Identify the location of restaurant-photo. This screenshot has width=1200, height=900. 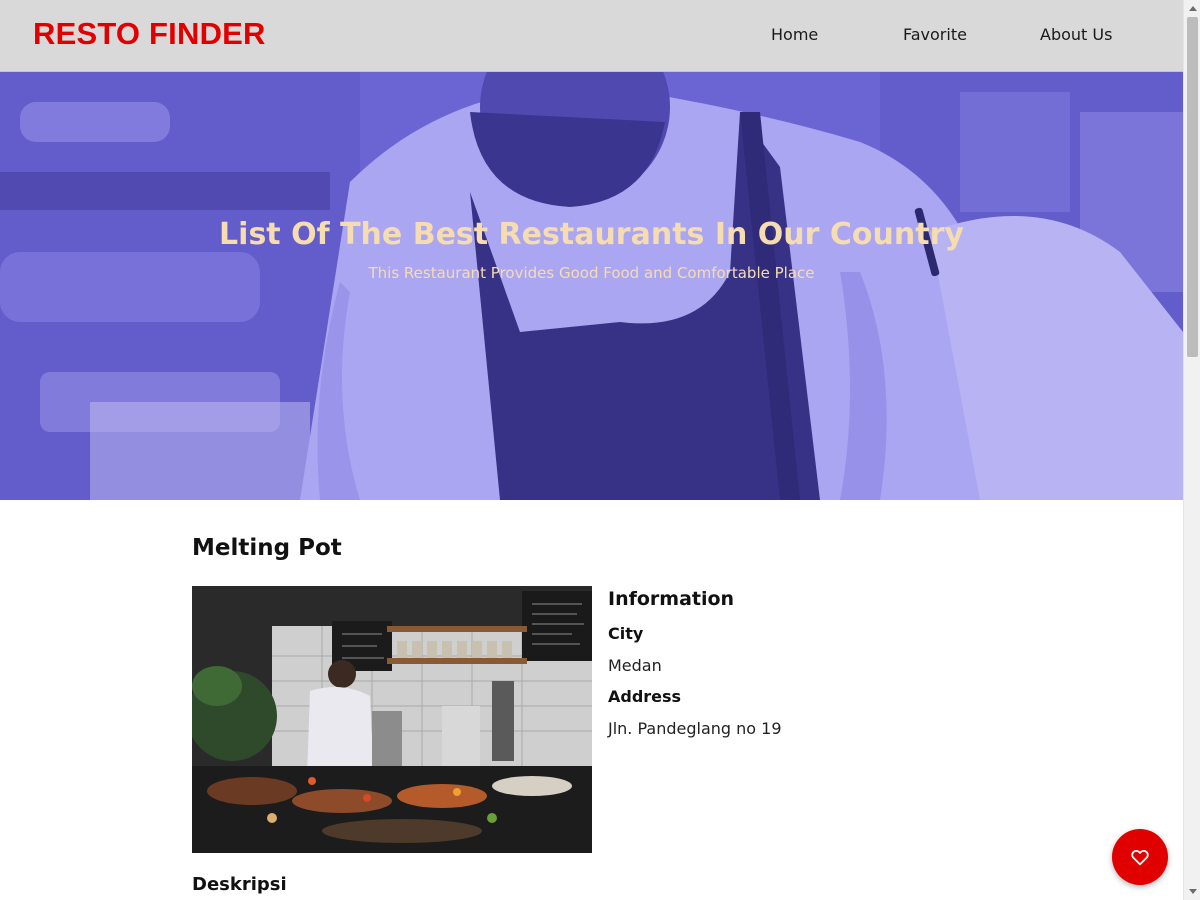
(392, 719).